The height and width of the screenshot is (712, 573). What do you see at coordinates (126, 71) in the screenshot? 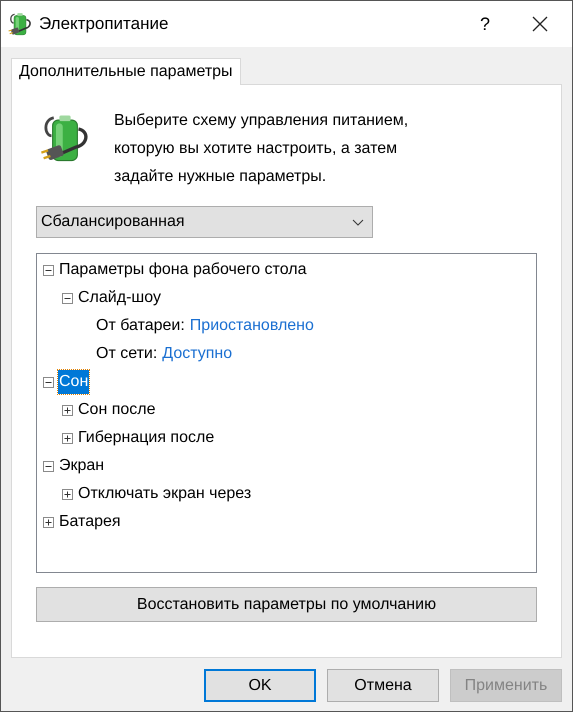
I see `tab: Дополнительные параметры` at bounding box center [126, 71].